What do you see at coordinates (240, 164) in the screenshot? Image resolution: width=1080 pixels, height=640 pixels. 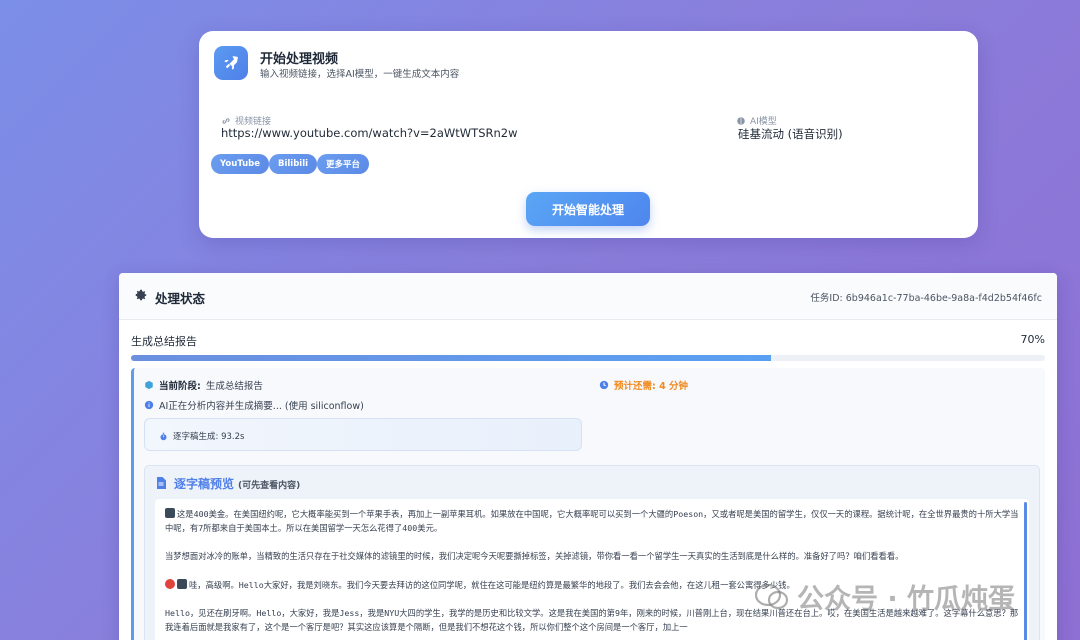 I see `platform-chip-youtube: YouTube` at bounding box center [240, 164].